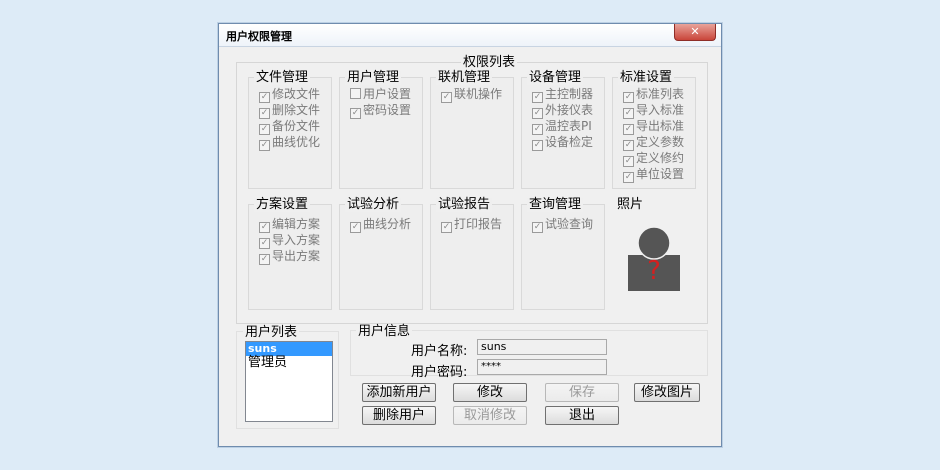 The width and height of the screenshot is (940, 470). What do you see at coordinates (660, 158) in the screenshot?
I see `checkbox-label: 定义修约` at bounding box center [660, 158].